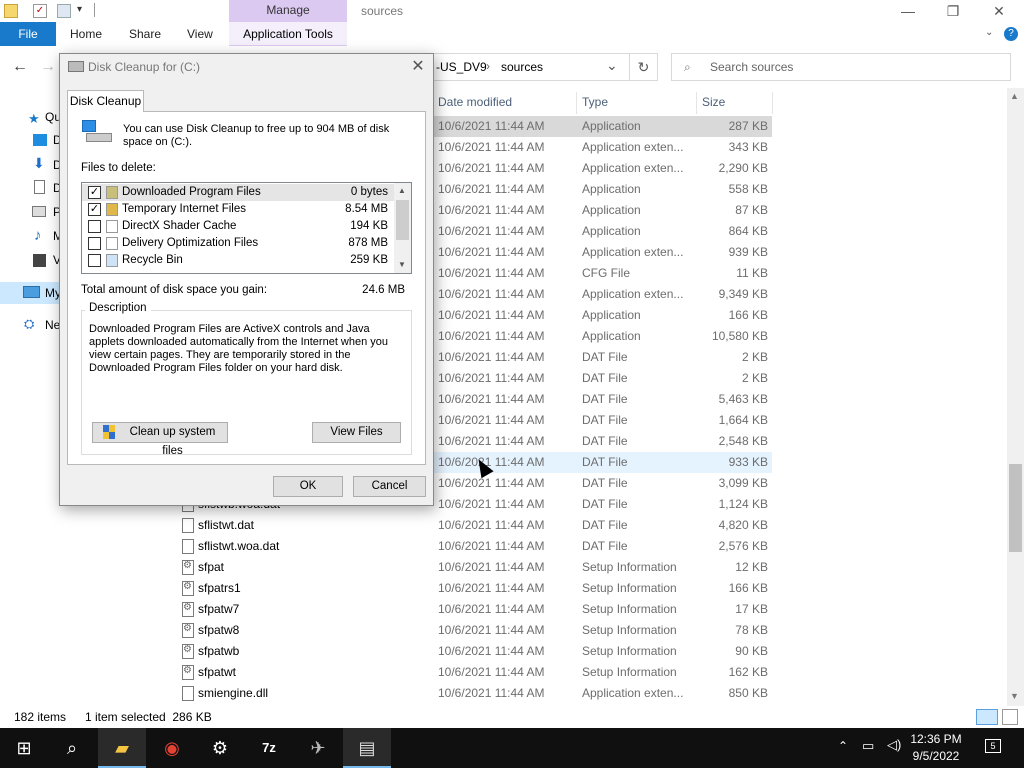  I want to click on view-files-button: View Files, so click(356, 432).